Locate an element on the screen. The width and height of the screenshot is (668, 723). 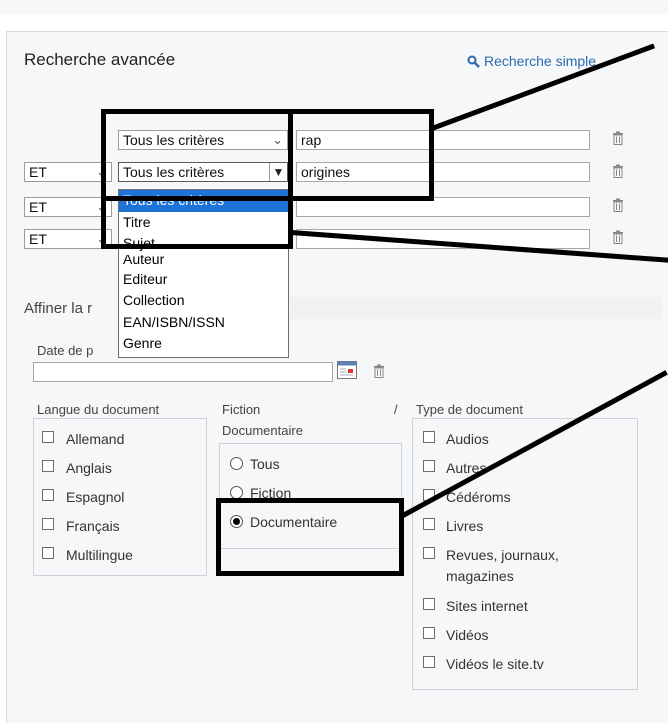
operator-select-2-value: ET is located at coordinates (38, 172).